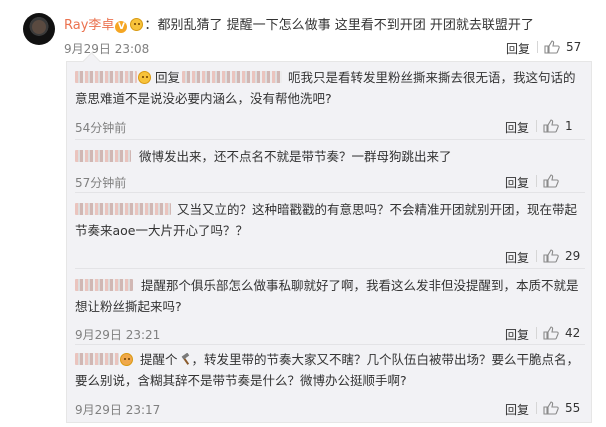 This screenshot has height=427, width=606. What do you see at coordinates (118, 410) in the screenshot?
I see `reply-time: 9月29日 23:17` at bounding box center [118, 410].